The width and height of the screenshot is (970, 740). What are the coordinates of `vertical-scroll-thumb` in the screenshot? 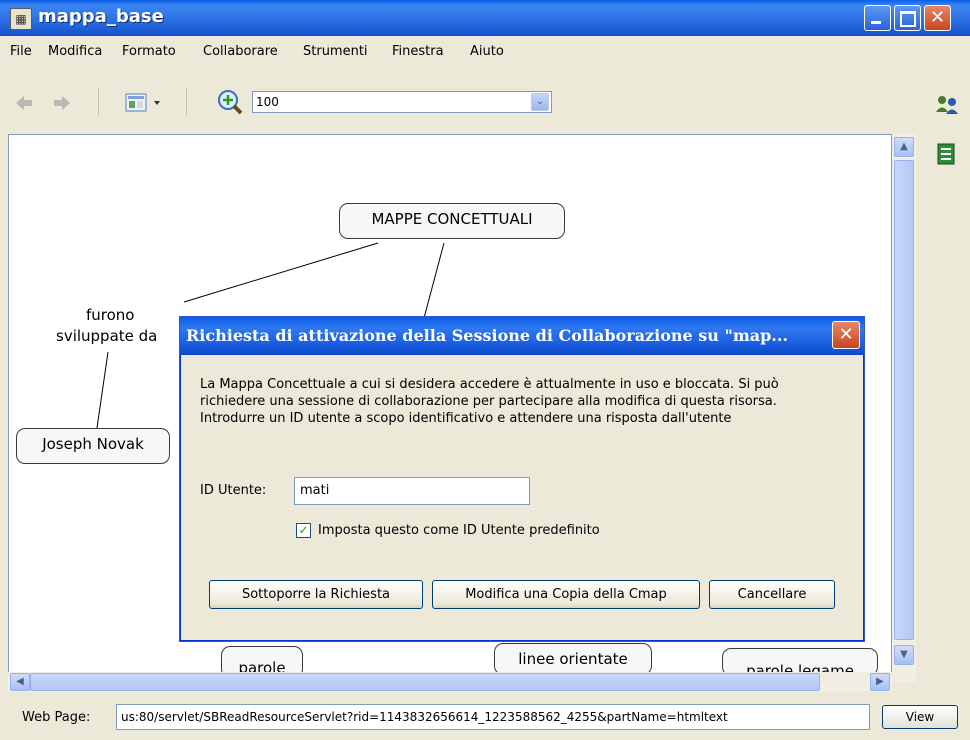 It's located at (904, 400).